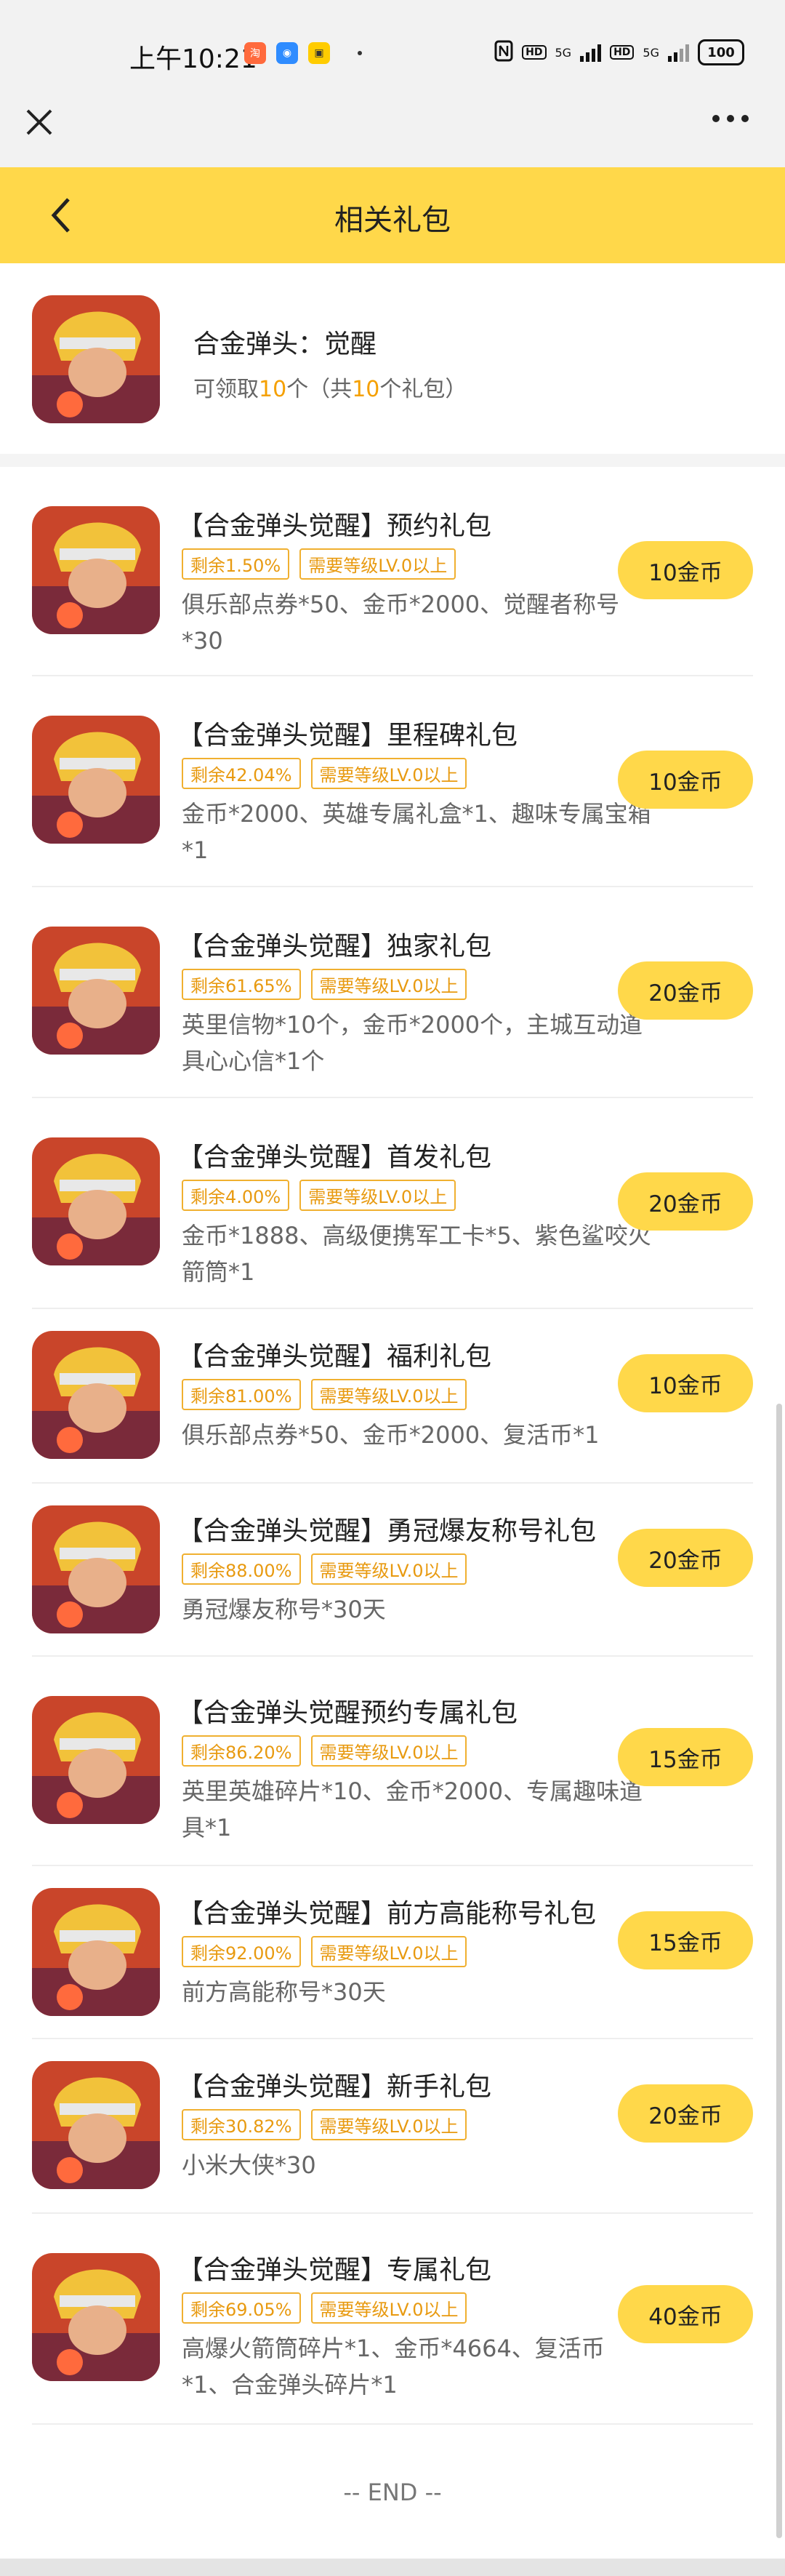  Describe the element at coordinates (392, 51) in the screenshot. I see `status-bar: 上午10:21 淘 ◉ ▣ HD 5G HD 5G 100` at that location.